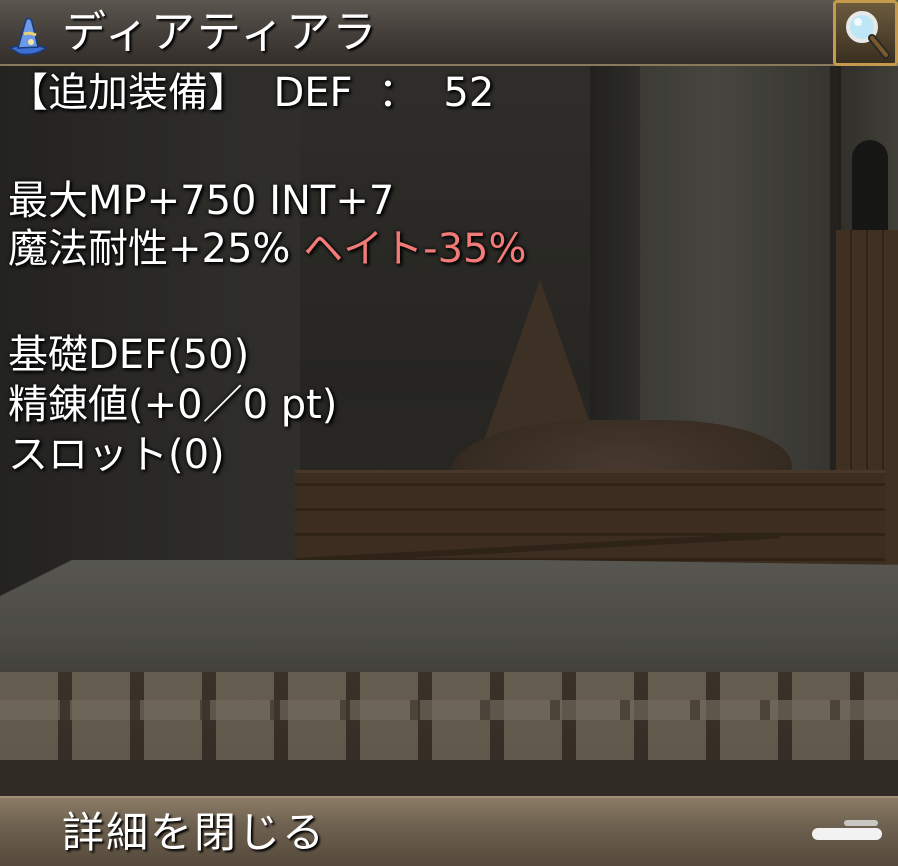 The height and width of the screenshot is (866, 898). What do you see at coordinates (201, 201) in the screenshot?
I see `mp-int-line: 最大MP+750 INT+7` at bounding box center [201, 201].